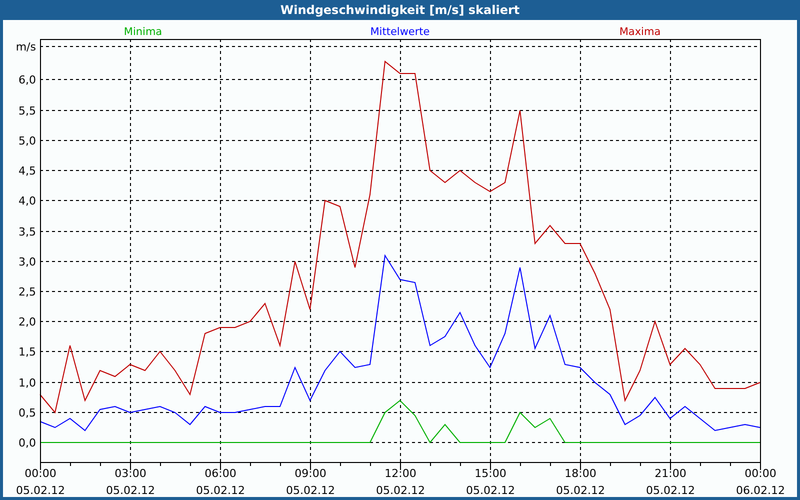 This screenshot has height=500, width=800. What do you see at coordinates (640, 32) in the screenshot?
I see `legend-label: Maxima` at bounding box center [640, 32].